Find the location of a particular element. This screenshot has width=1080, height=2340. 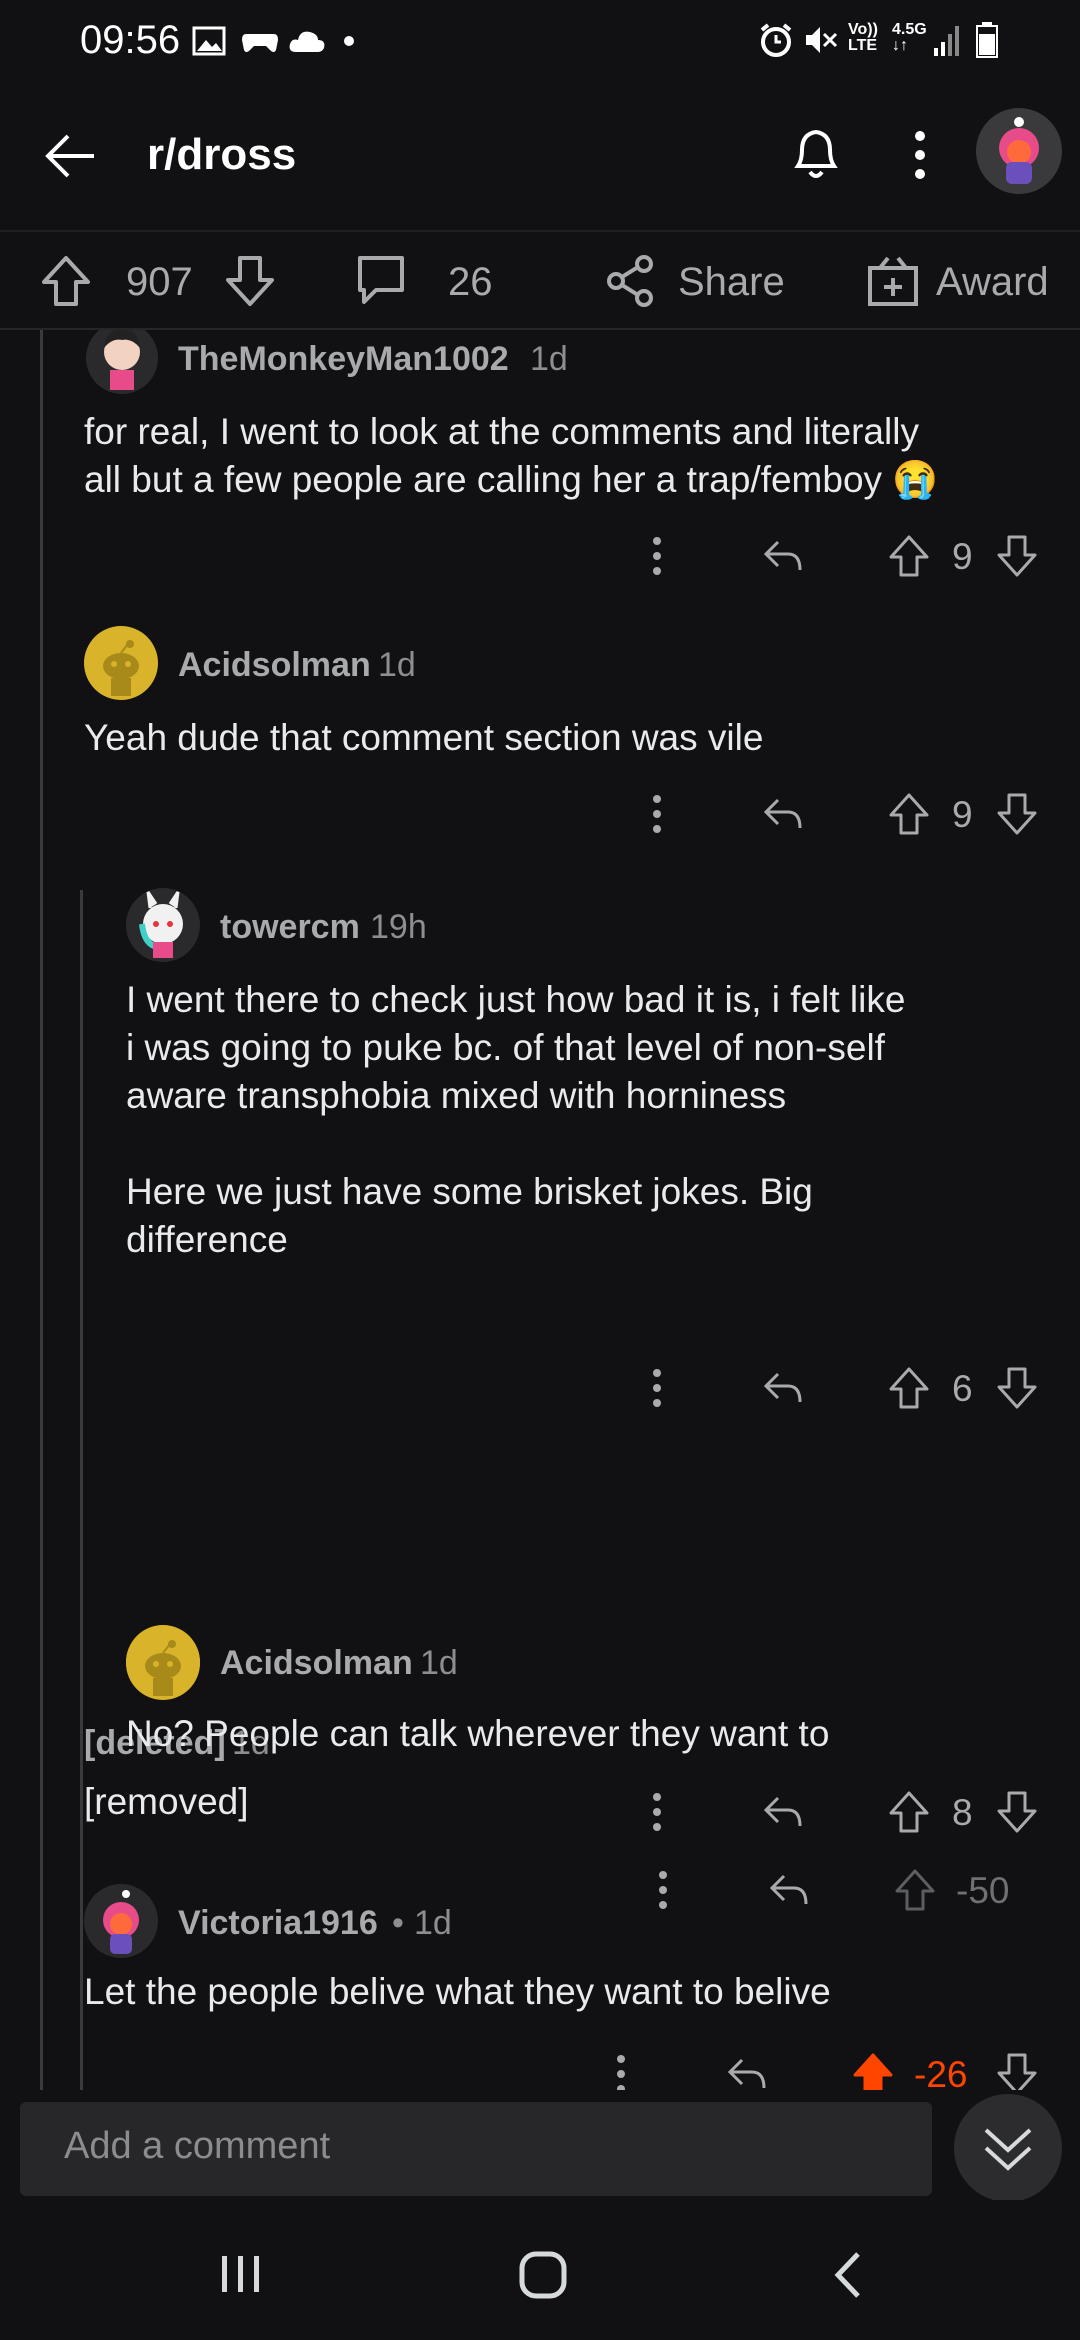

comment-username: towercm is located at coordinates (290, 927).